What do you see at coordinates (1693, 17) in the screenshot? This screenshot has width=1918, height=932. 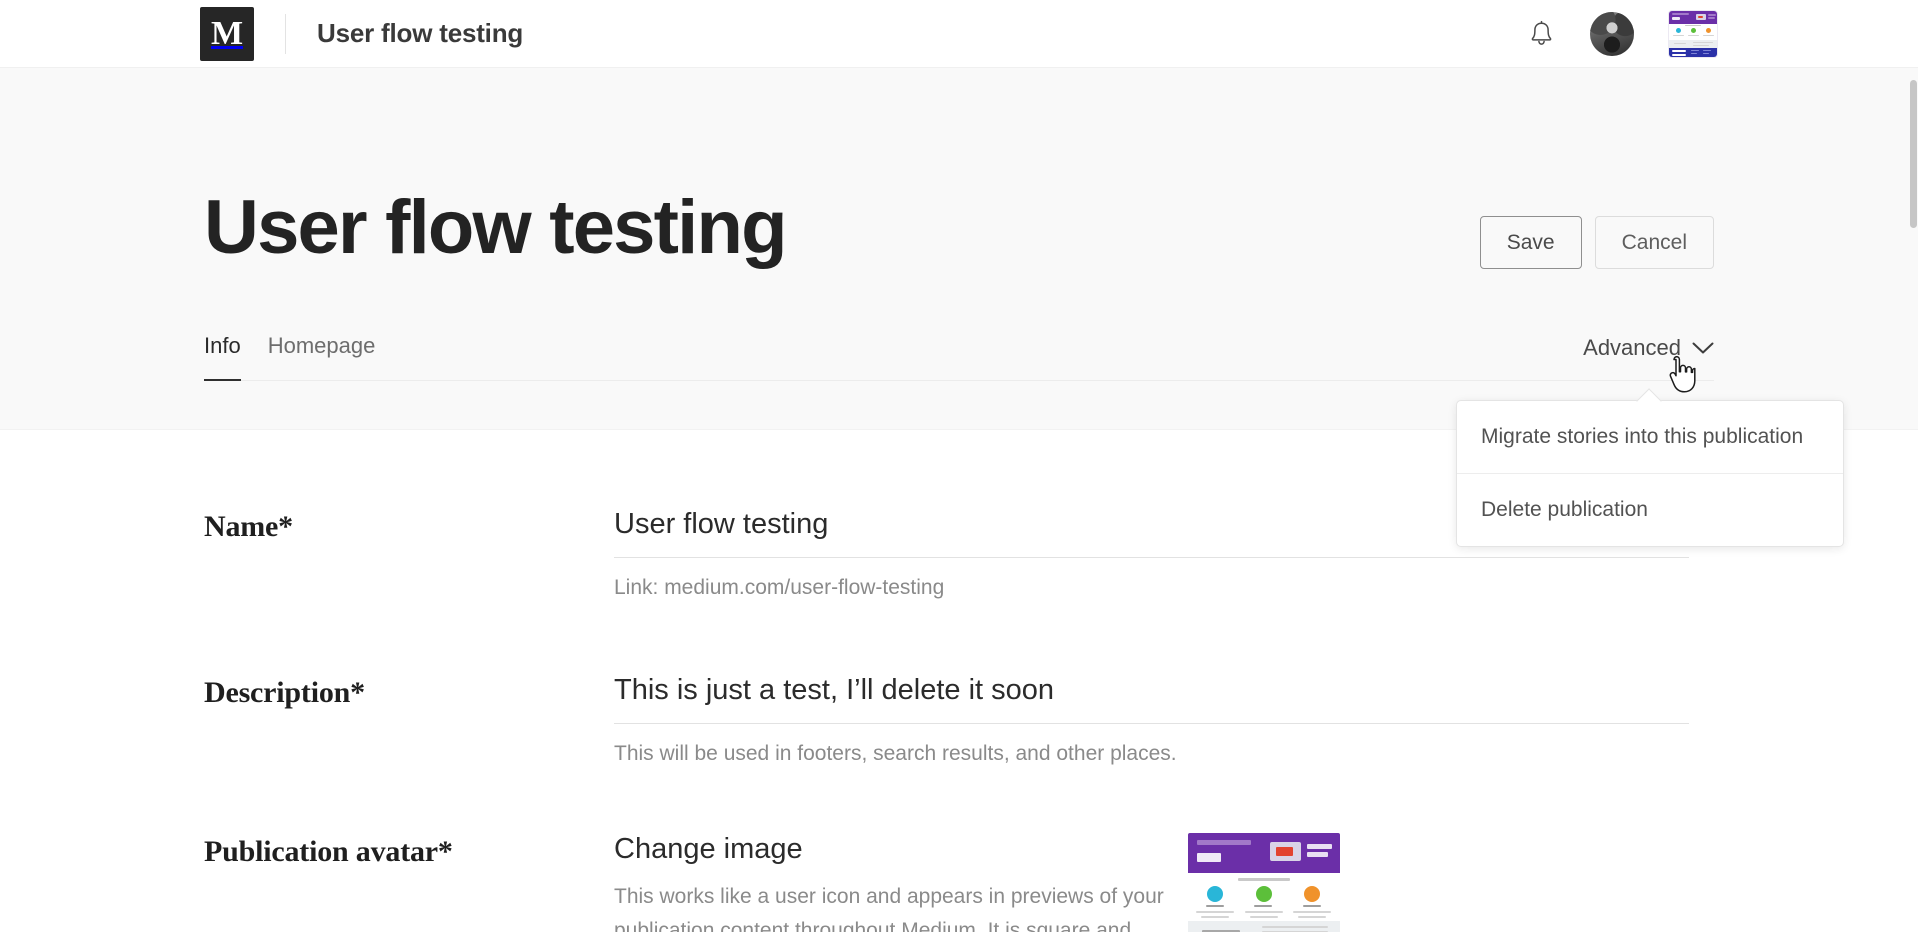 I see `thumb-nav-header` at bounding box center [1693, 17].